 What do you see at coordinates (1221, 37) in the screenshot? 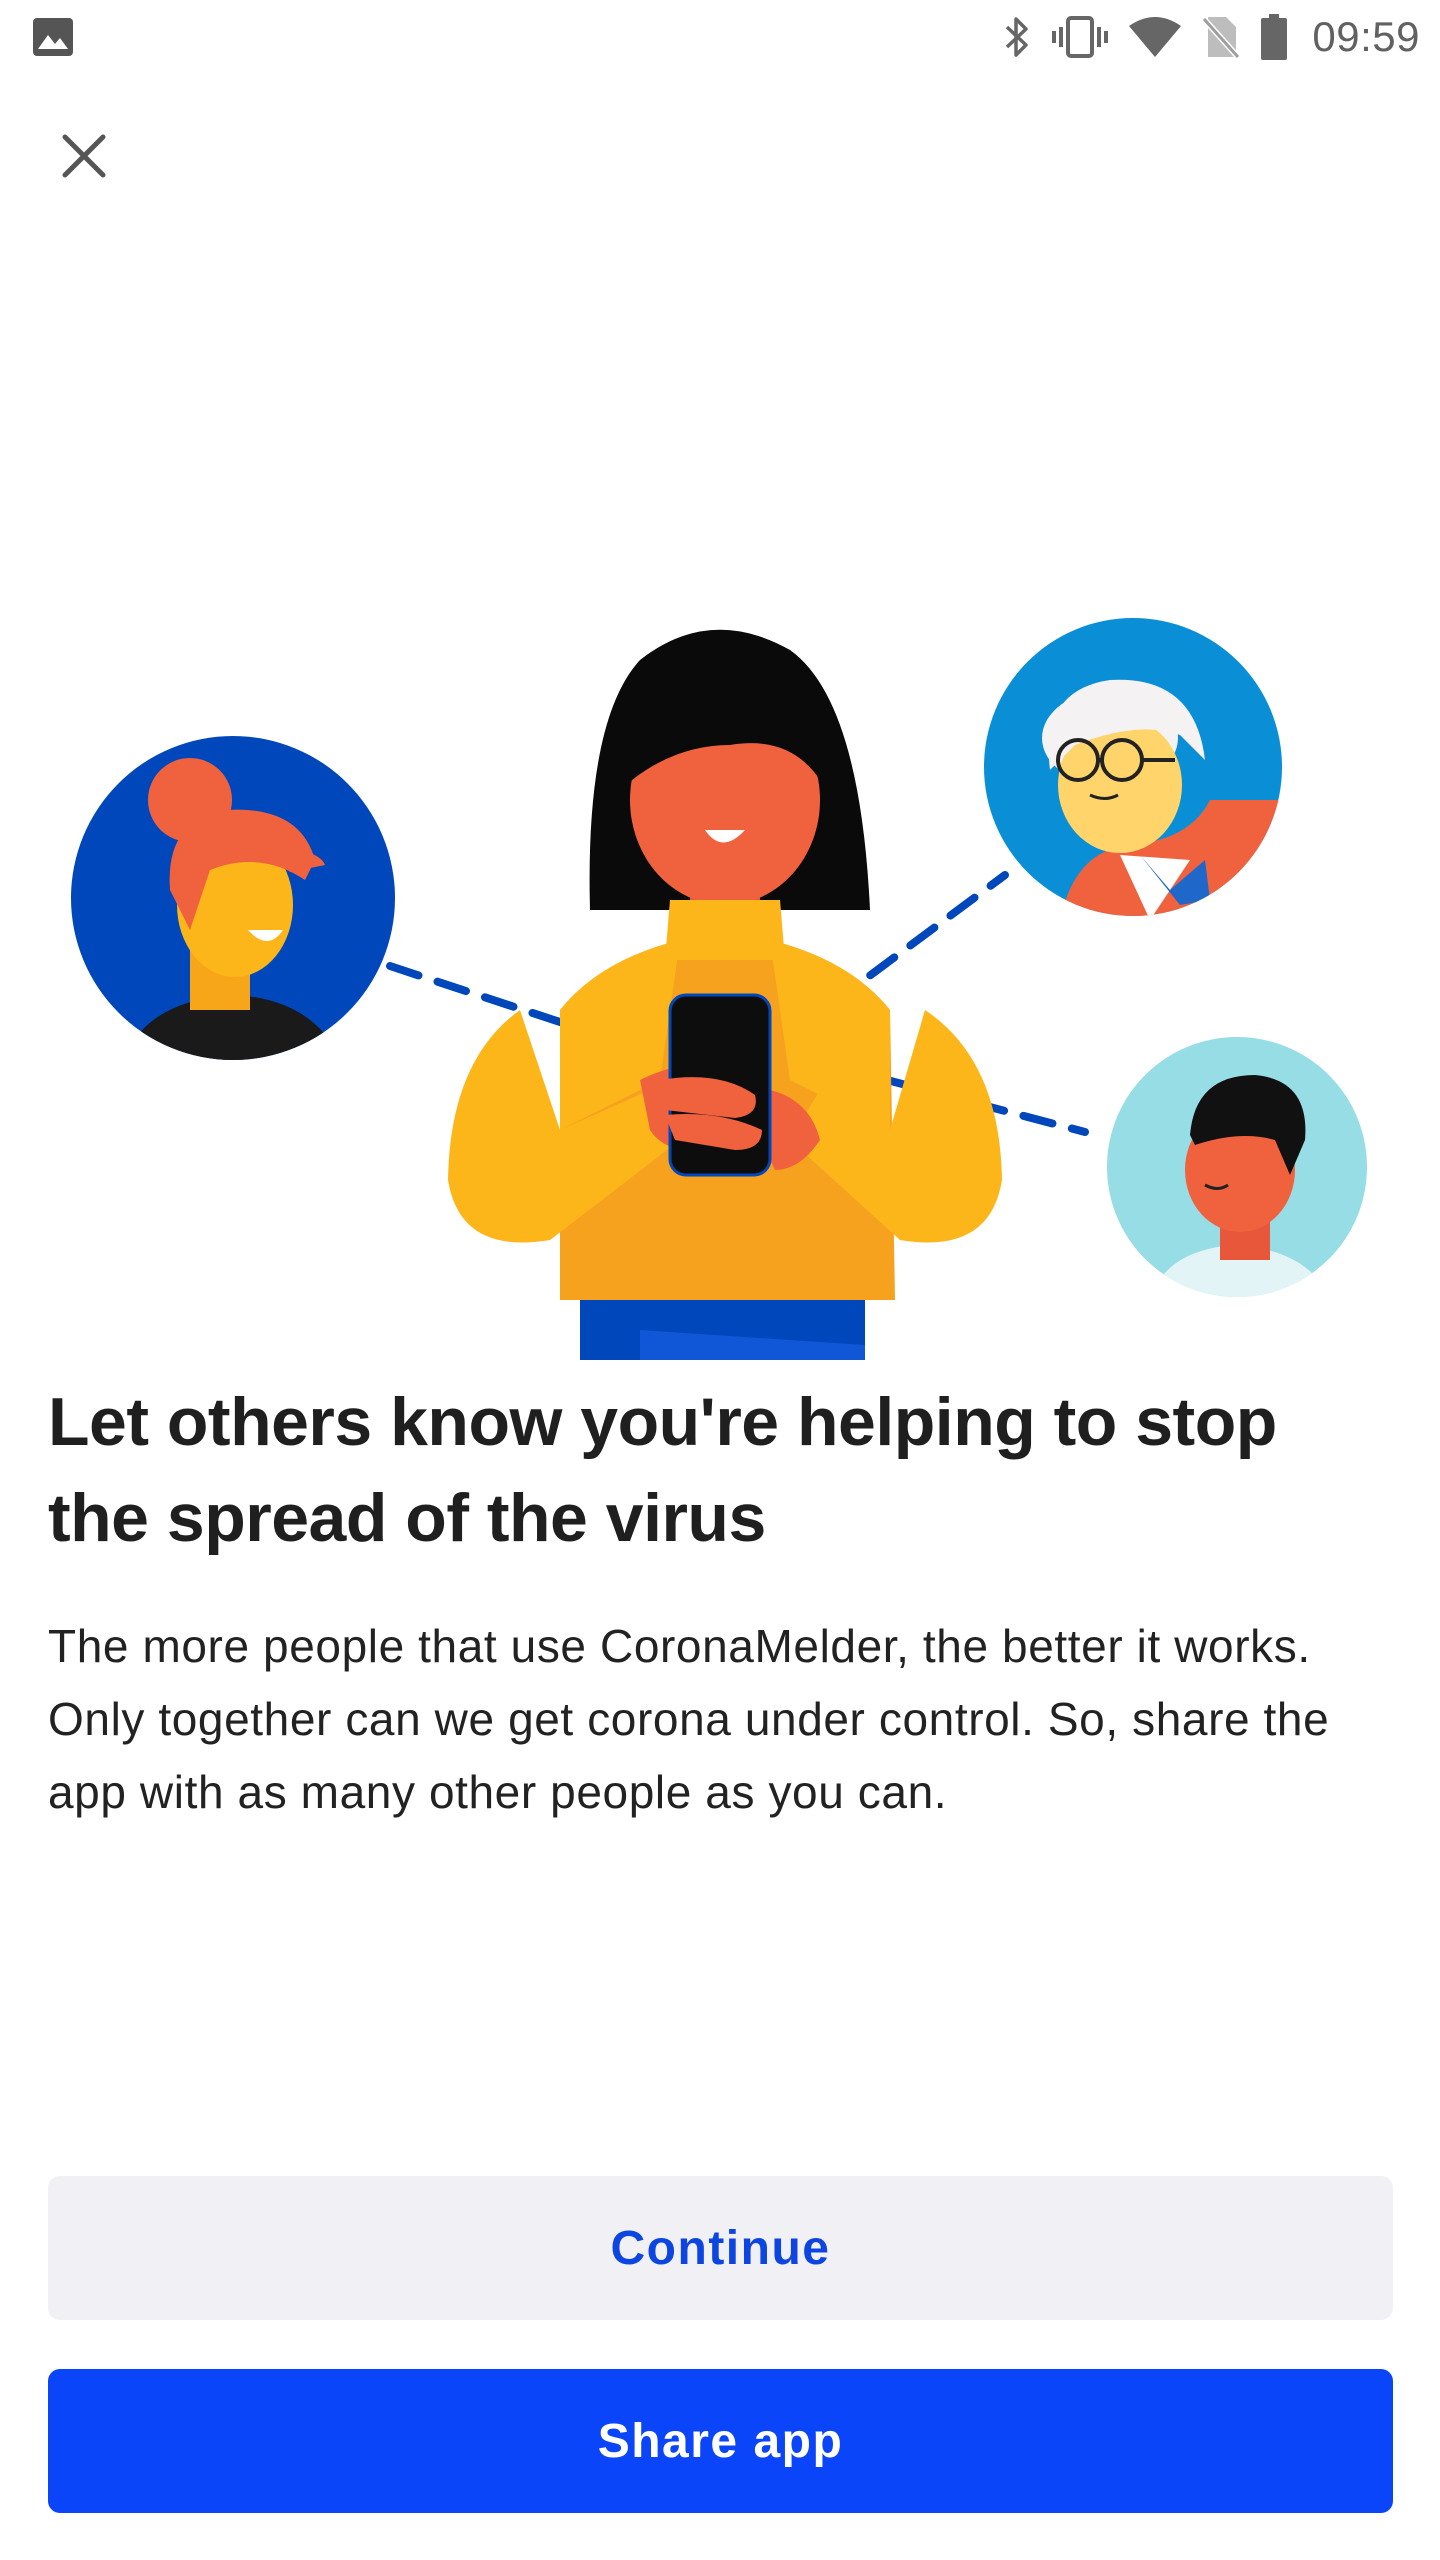
I see `no-sim-icon` at bounding box center [1221, 37].